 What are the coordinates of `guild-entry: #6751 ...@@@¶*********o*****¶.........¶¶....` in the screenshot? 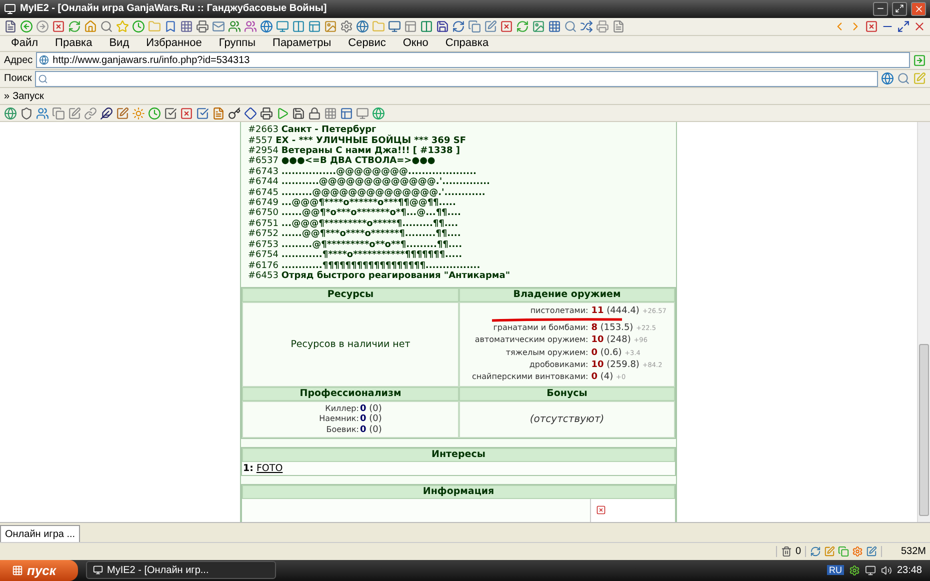 It's located at (353, 223).